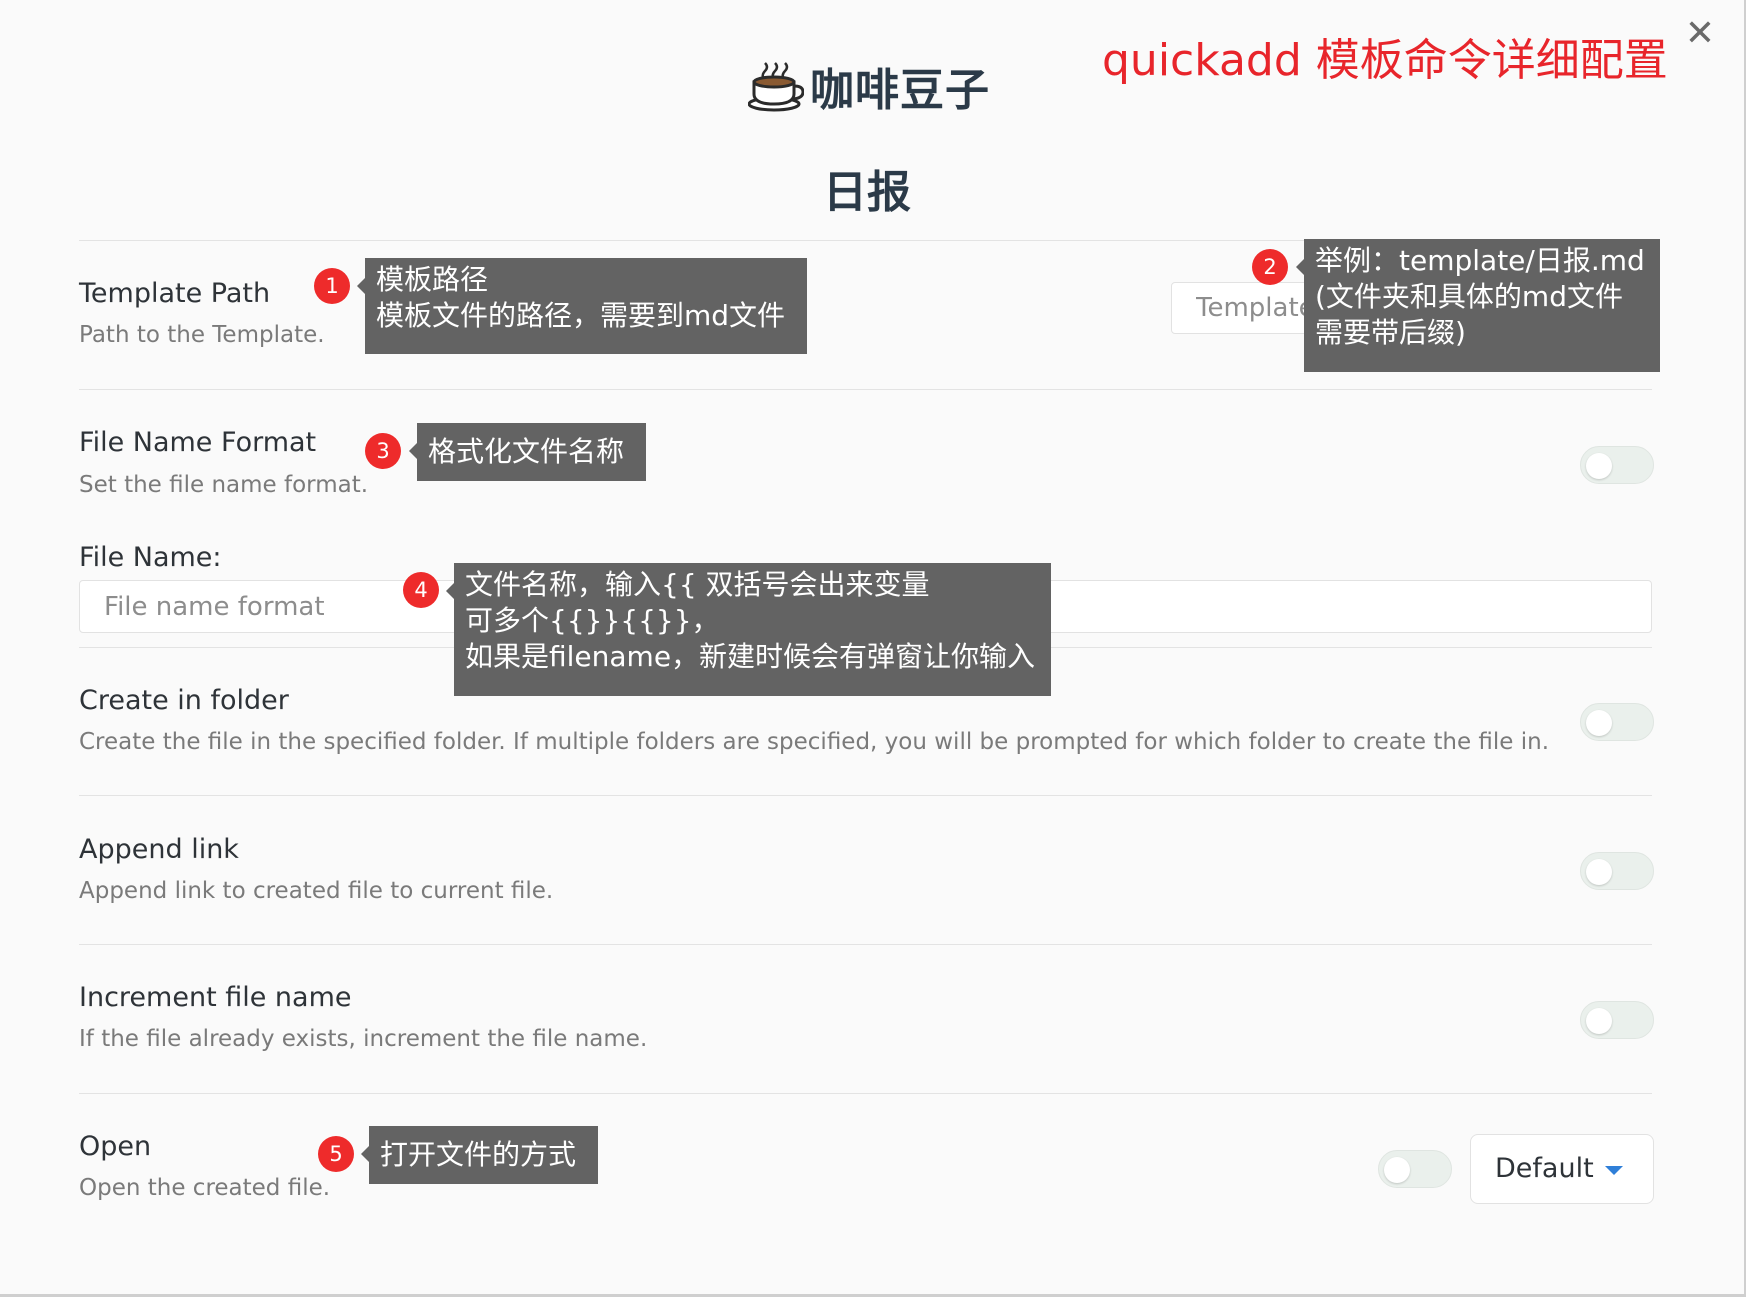 This screenshot has width=1746, height=1297. What do you see at coordinates (1614, 1170) in the screenshot?
I see `chevron-down-icon` at bounding box center [1614, 1170].